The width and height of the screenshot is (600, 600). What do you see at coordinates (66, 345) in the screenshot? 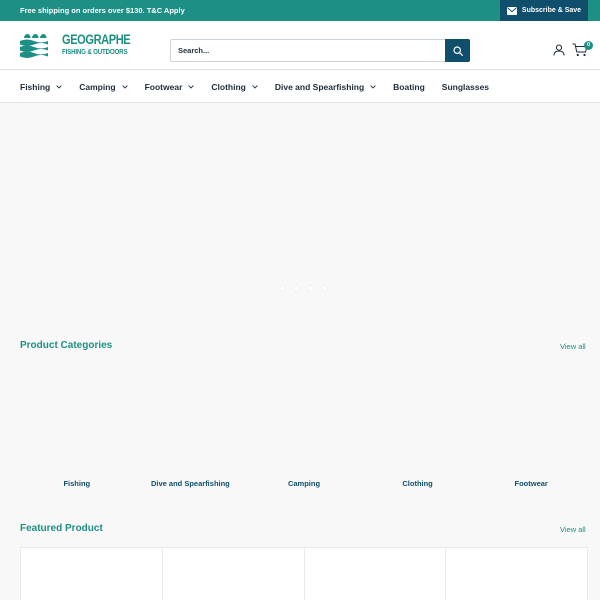
I see `categories-title: Product Categories` at bounding box center [66, 345].